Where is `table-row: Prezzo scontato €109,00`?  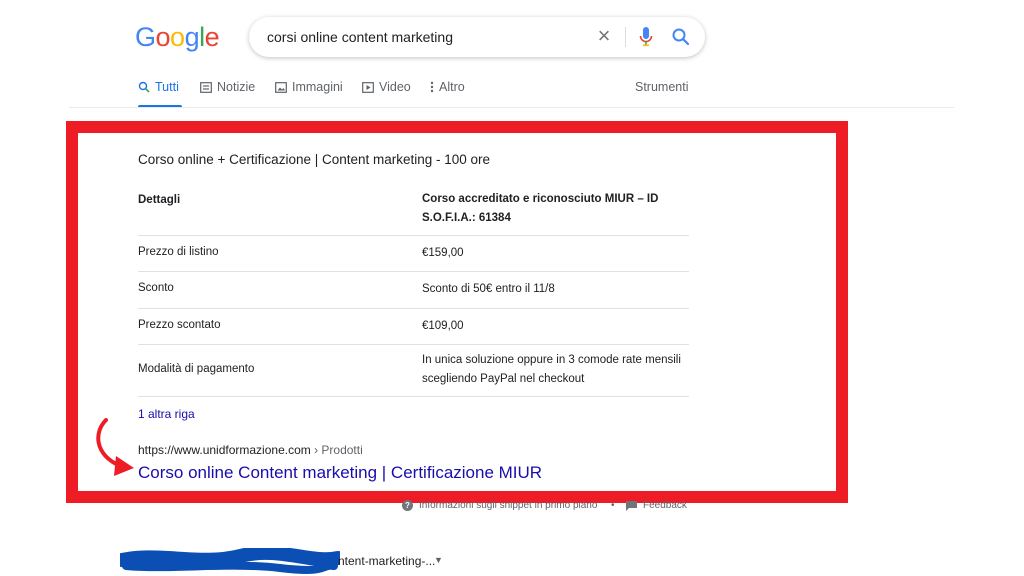
table-row: Prezzo scontato €109,00 is located at coordinates (413, 327).